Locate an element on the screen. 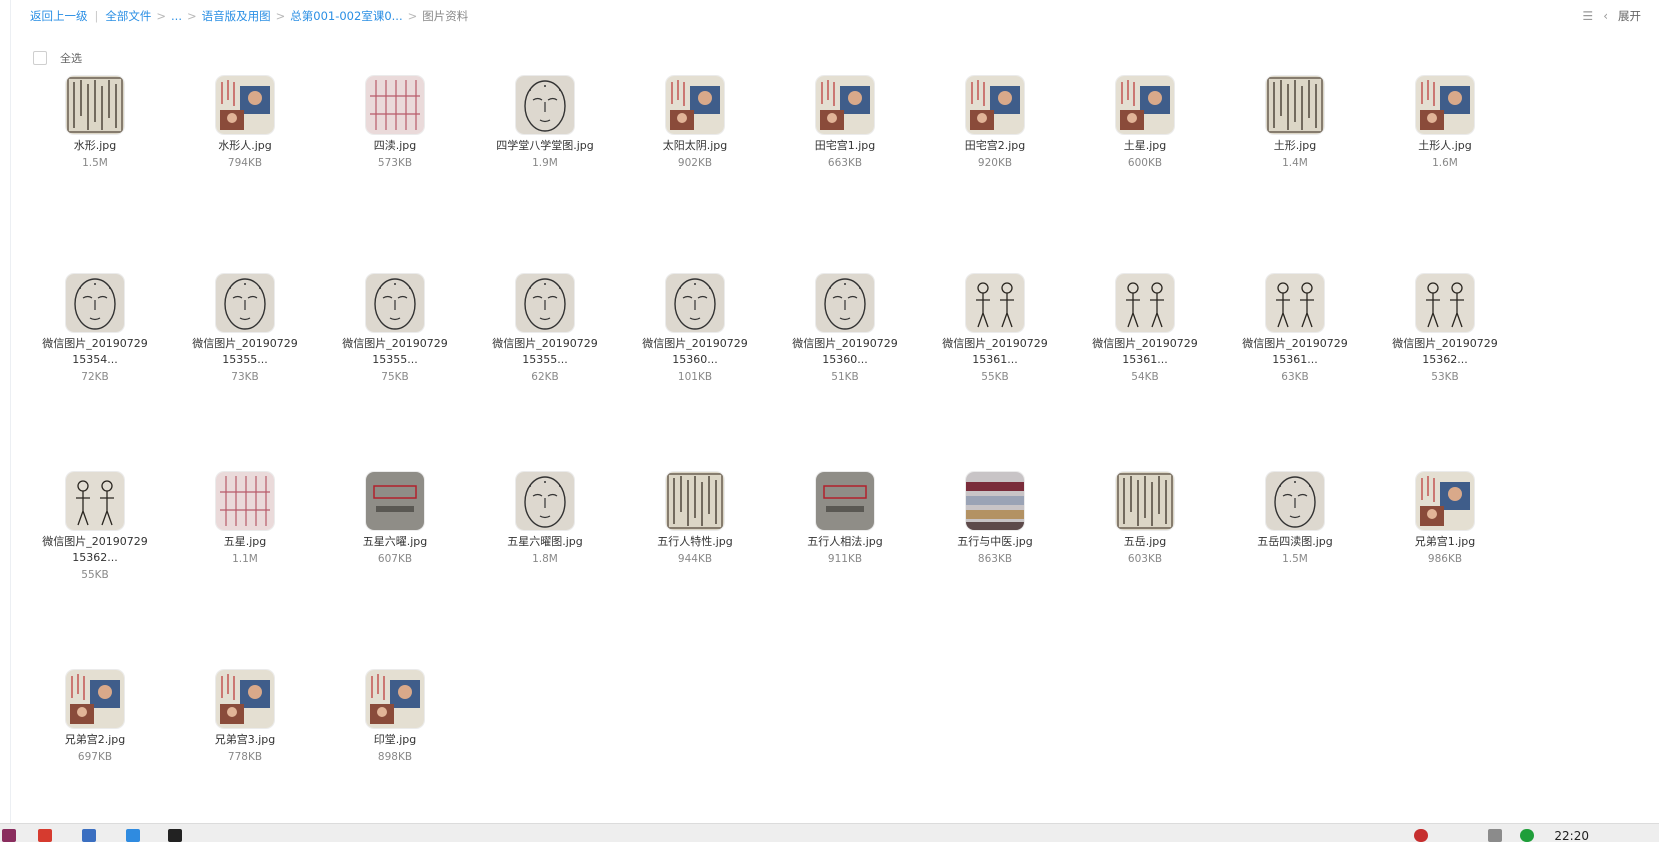 This screenshot has width=1659, height=843. file-item: 微信图片_2019072915361... 54KB is located at coordinates (1145, 329).